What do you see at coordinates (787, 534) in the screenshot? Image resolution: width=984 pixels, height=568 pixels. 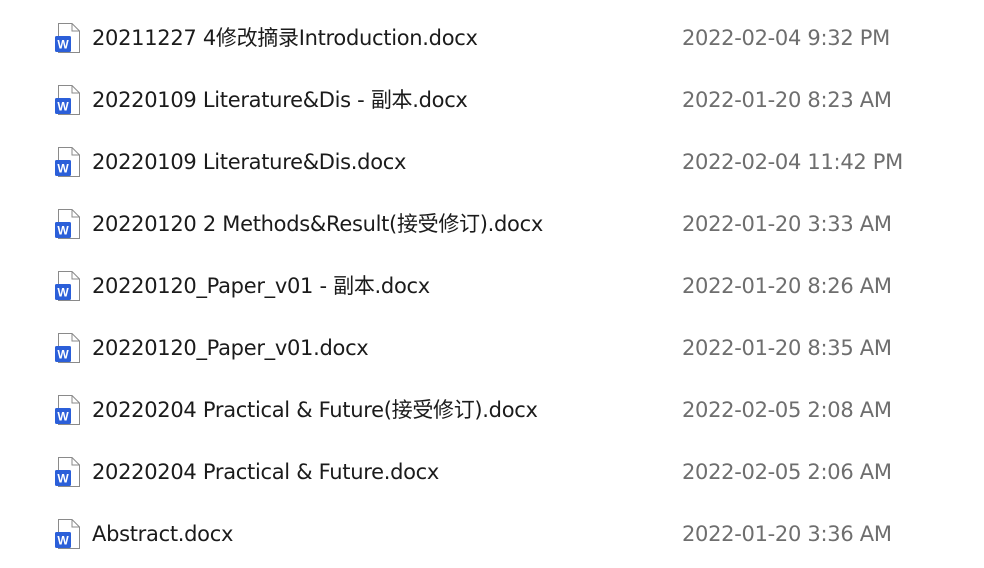 I see `file-date-modified: 2022-01-20 3:36 AM` at bounding box center [787, 534].